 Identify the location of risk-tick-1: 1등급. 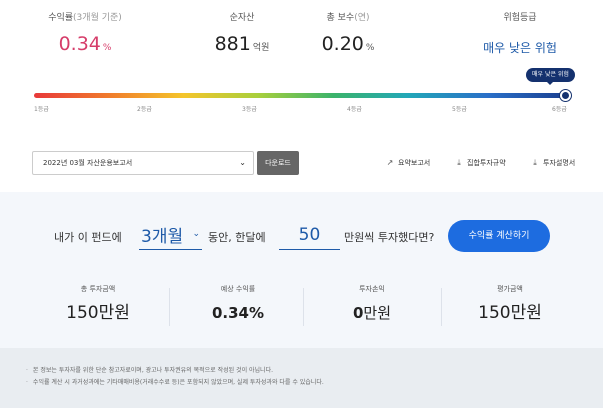
(41, 109).